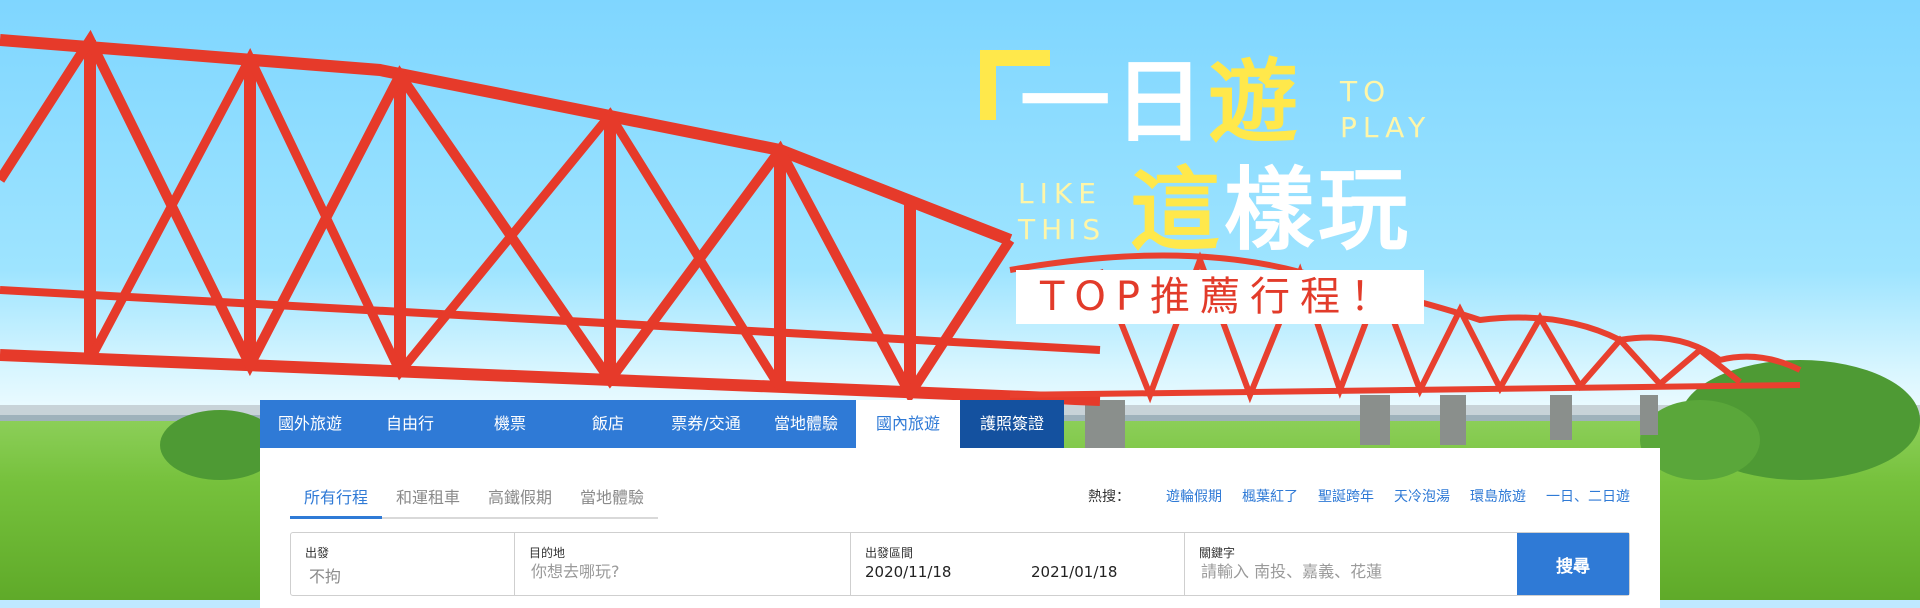  Describe the element at coordinates (608, 424) in the screenshot. I see `tab-hotels: 飯店` at that location.